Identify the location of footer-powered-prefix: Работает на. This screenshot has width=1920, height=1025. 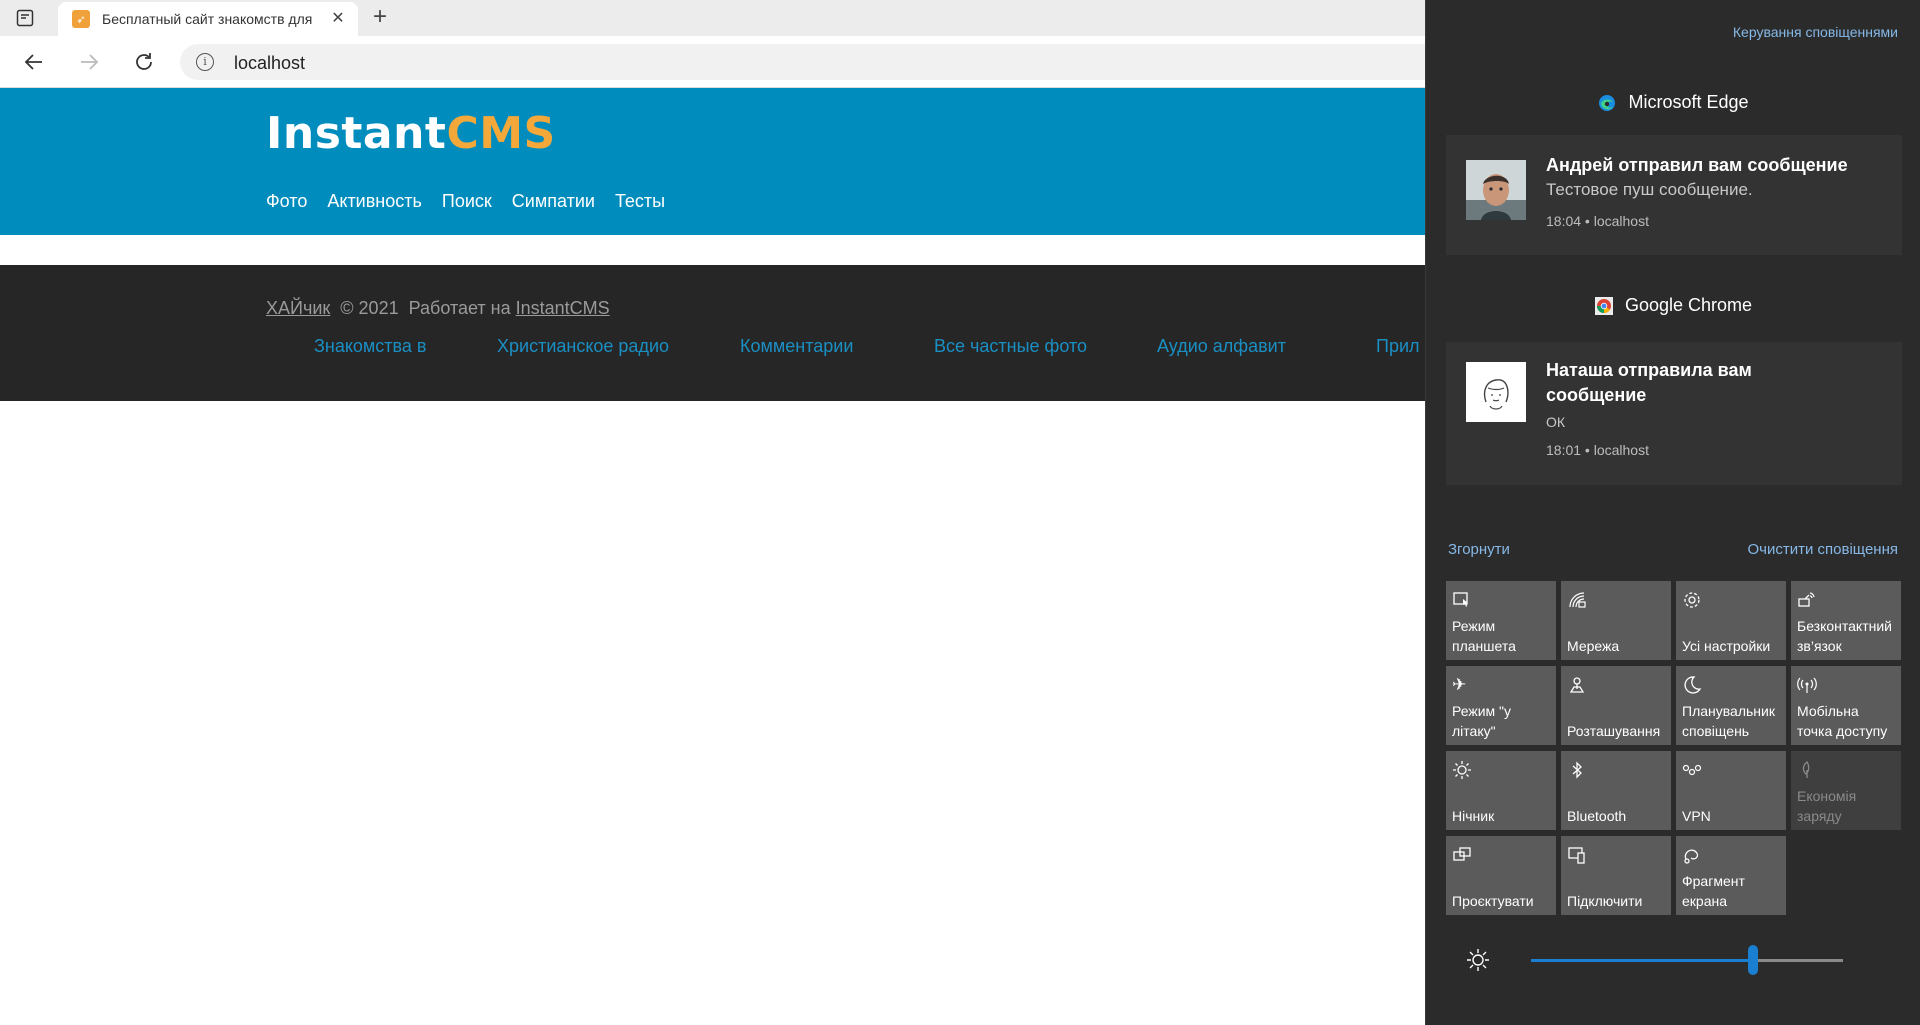
(459, 308).